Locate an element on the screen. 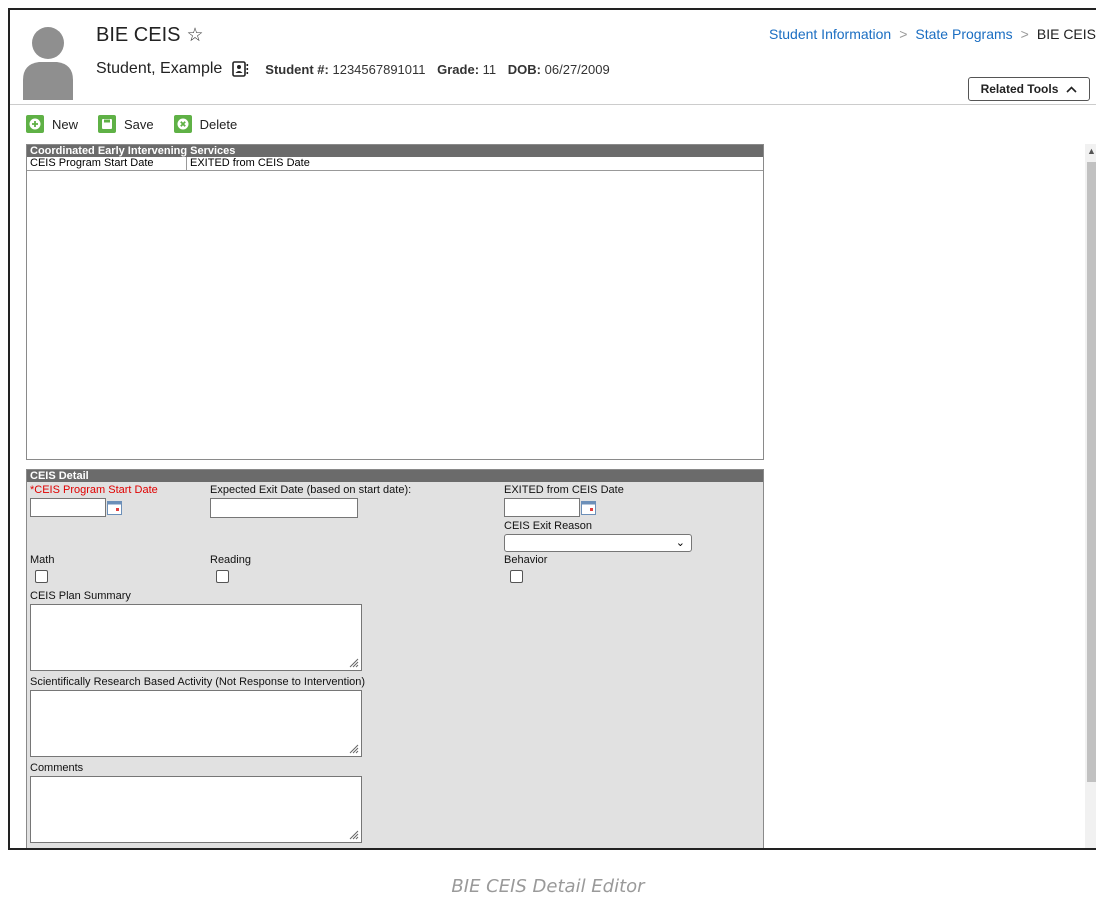 This screenshot has height=909, width=1096. student-number: 1234567891011 is located at coordinates (379, 69).